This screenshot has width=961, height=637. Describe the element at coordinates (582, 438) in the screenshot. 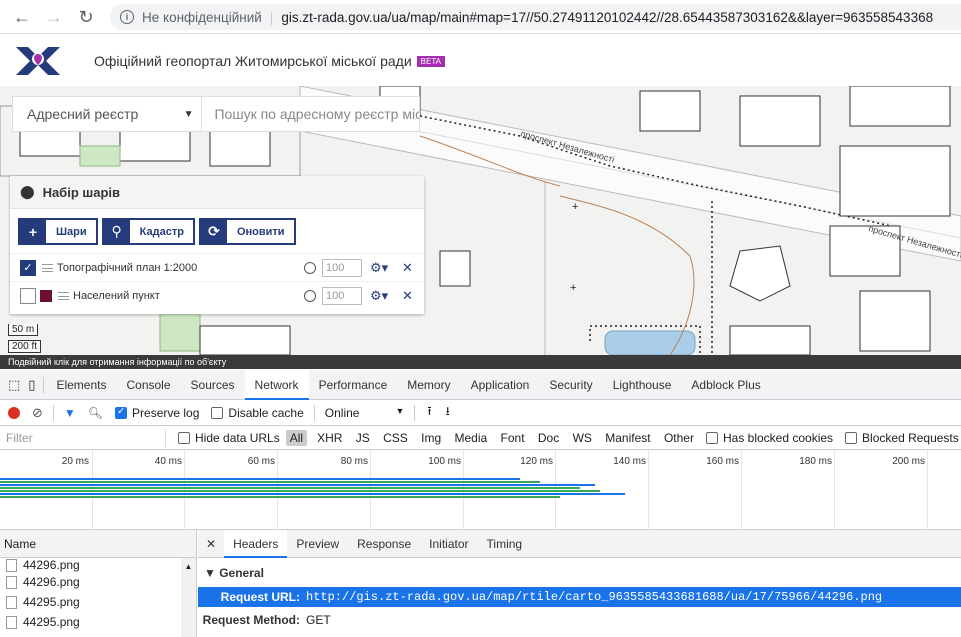

I see `type-filter-ws: WS` at that location.